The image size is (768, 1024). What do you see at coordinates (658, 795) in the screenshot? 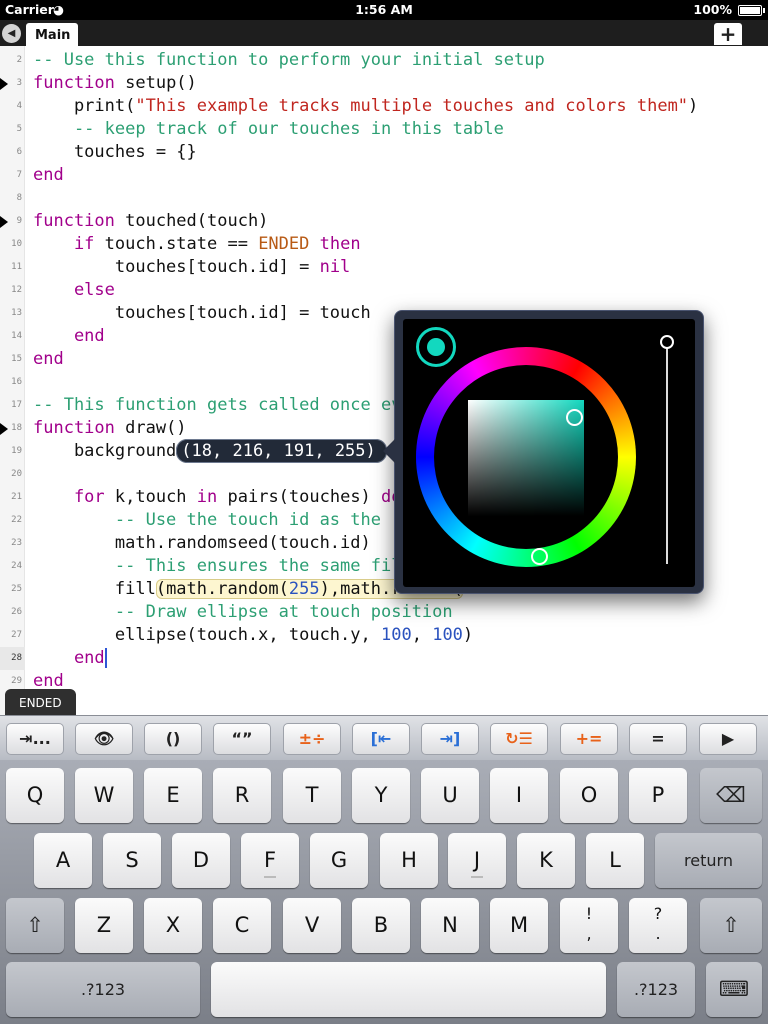
I see `key-p: P` at bounding box center [658, 795].